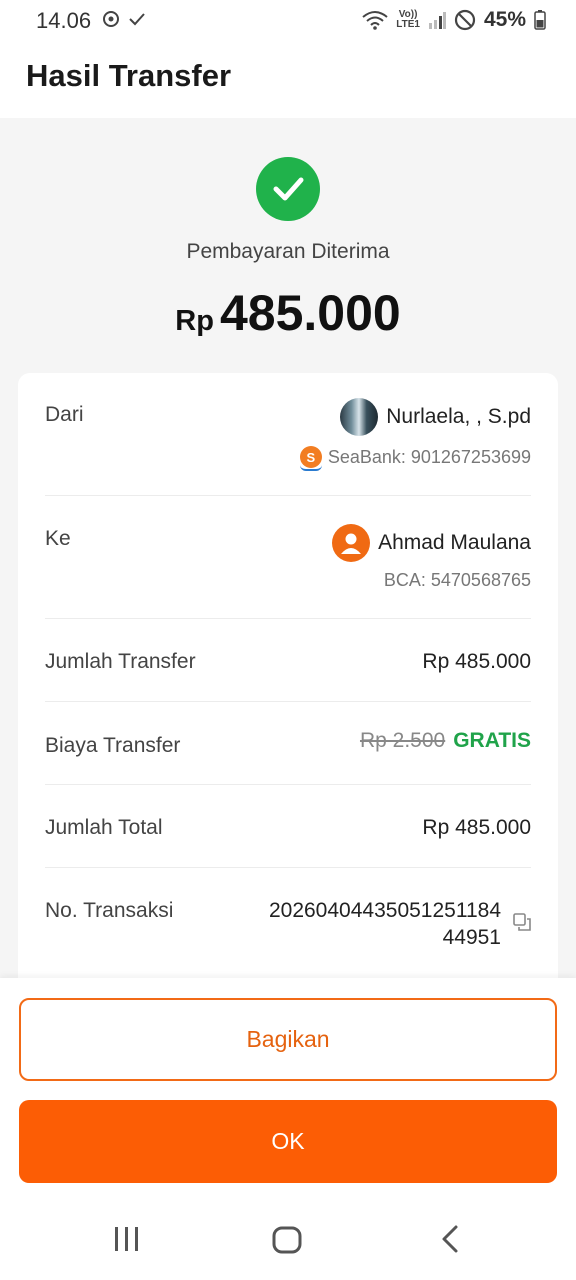  I want to click on to-label: Ke, so click(58, 538).